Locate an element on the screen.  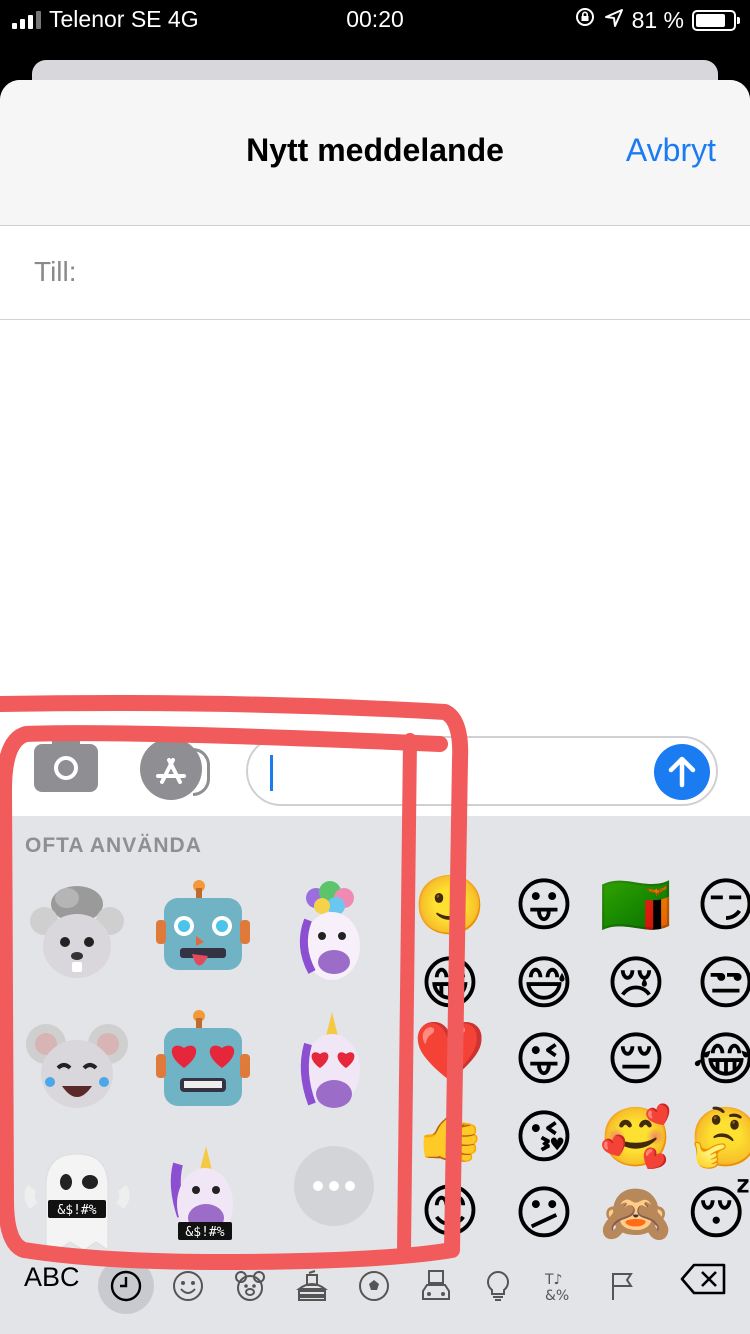
emoji-key: 😏 is located at coordinates (718, 905).